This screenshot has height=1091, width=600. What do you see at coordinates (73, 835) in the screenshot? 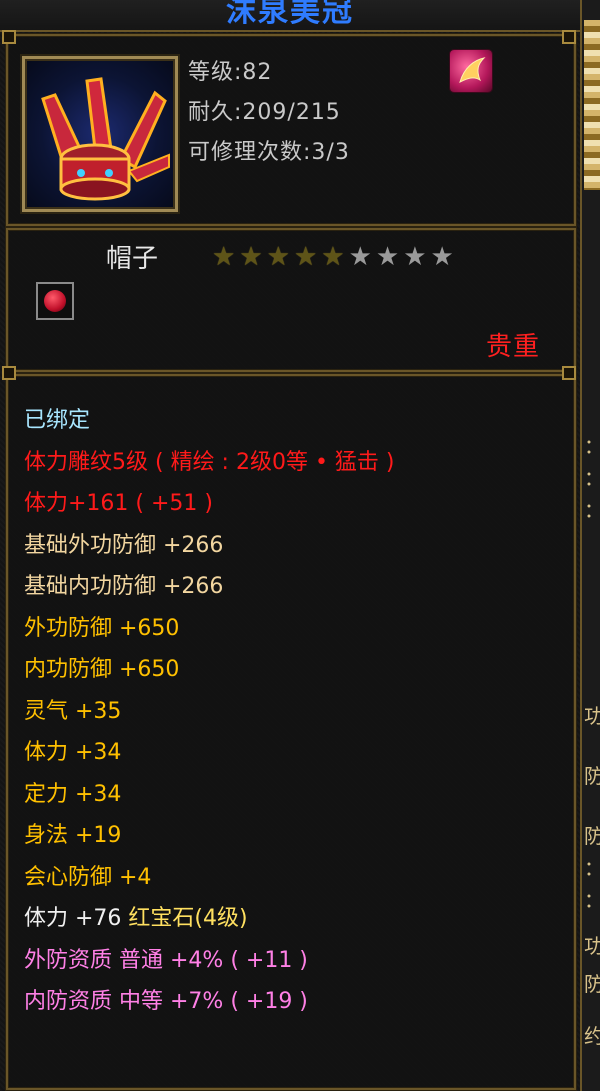
I see `attribute-line: 身法 +19` at bounding box center [73, 835].